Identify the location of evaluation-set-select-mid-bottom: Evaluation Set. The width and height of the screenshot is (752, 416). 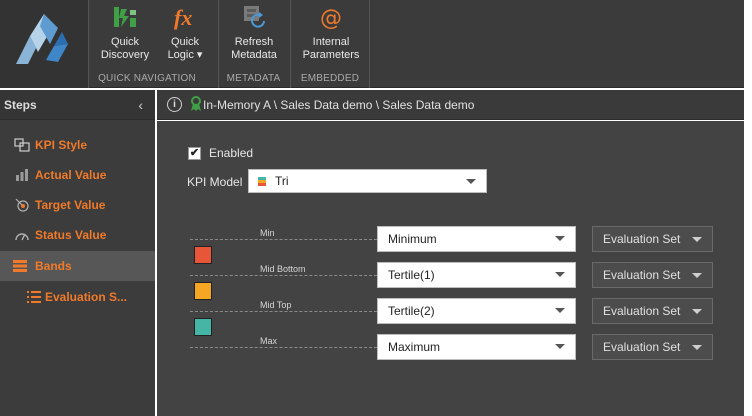
(652, 275).